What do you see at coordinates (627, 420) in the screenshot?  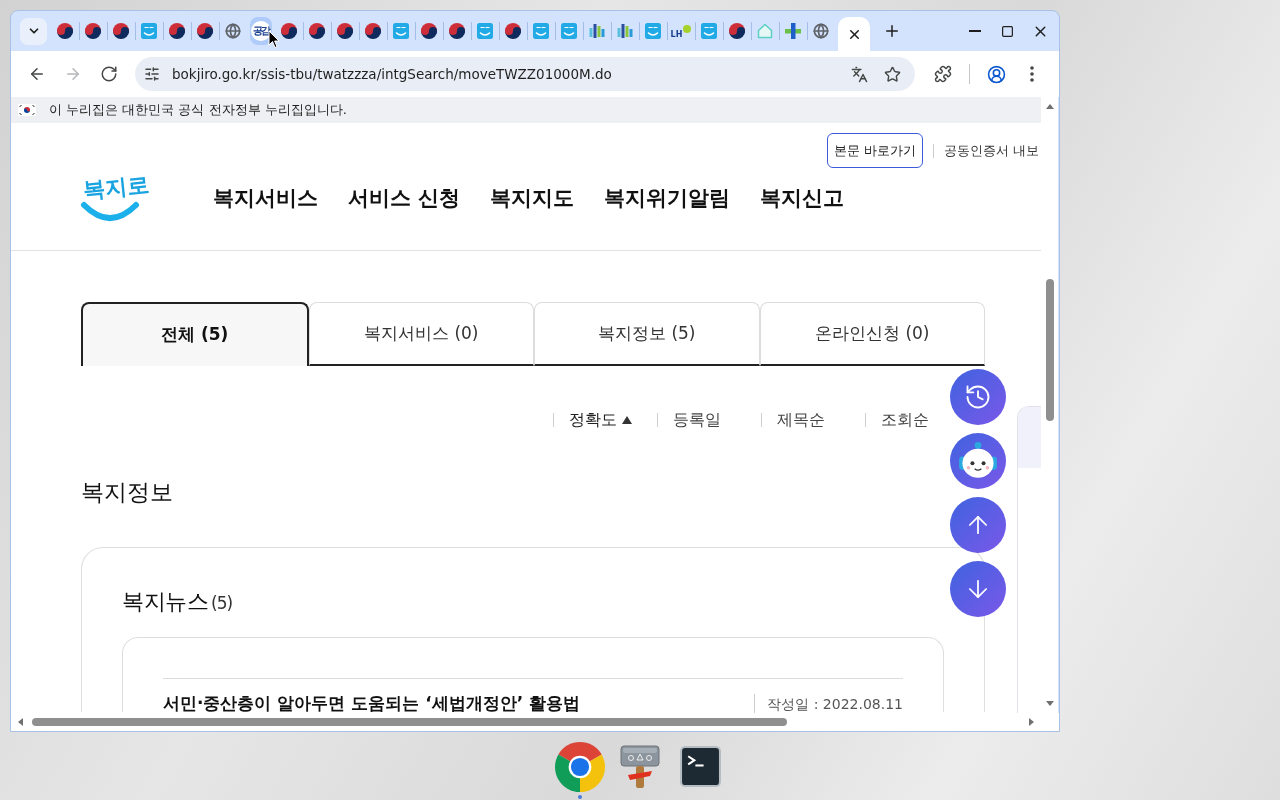 I see `triangle-up-icon` at bounding box center [627, 420].